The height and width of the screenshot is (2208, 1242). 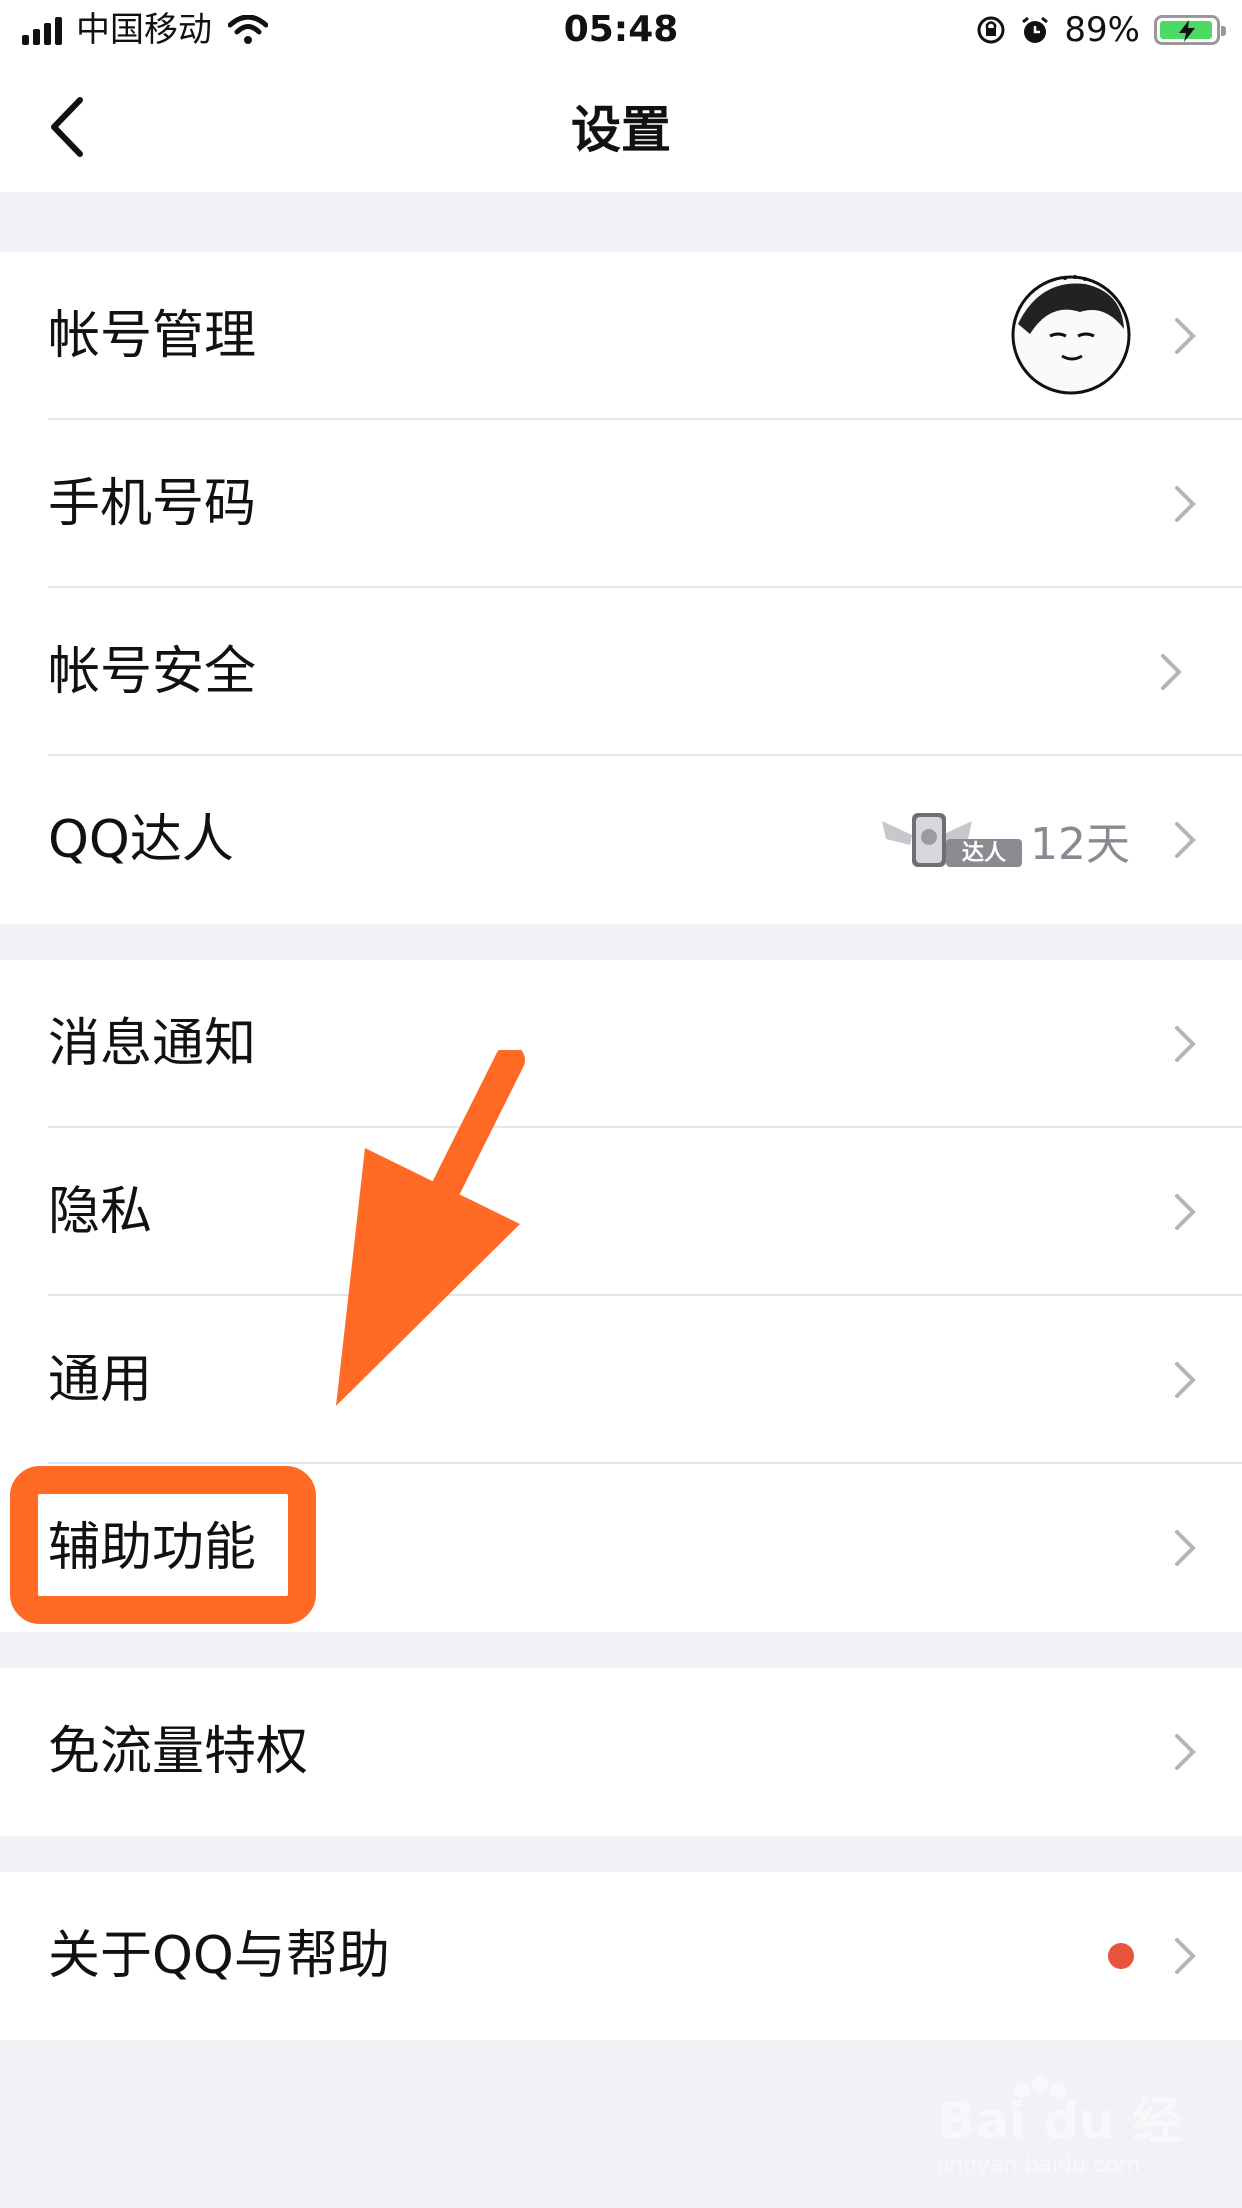 What do you see at coordinates (1038, 2165) in the screenshot?
I see `watermark-url: jingyan.baidu.com` at bounding box center [1038, 2165].